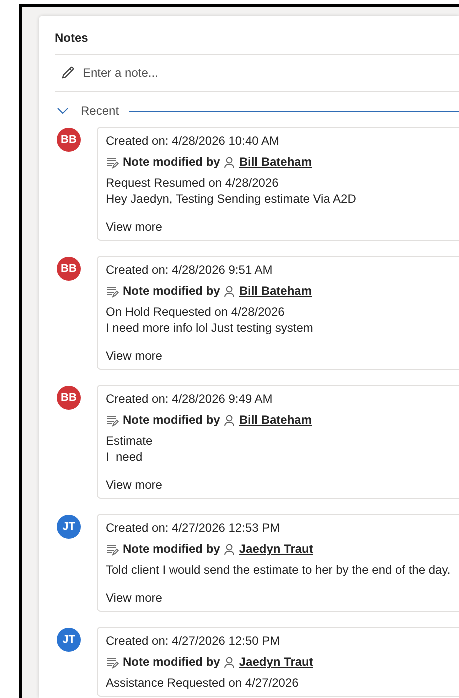 Image resolution: width=459 pixels, height=698 pixels. I want to click on note-text: Hey Jaedyn, Testing Sending estimate Via A2D, so click(232, 199).